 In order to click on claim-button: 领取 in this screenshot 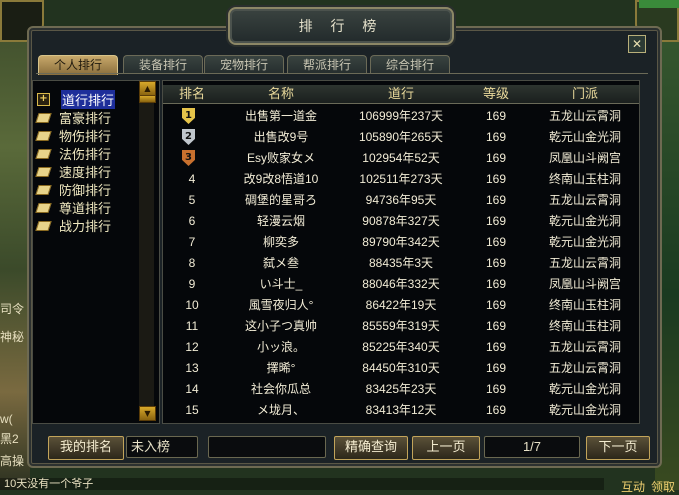, I will do `click(663, 486)`.